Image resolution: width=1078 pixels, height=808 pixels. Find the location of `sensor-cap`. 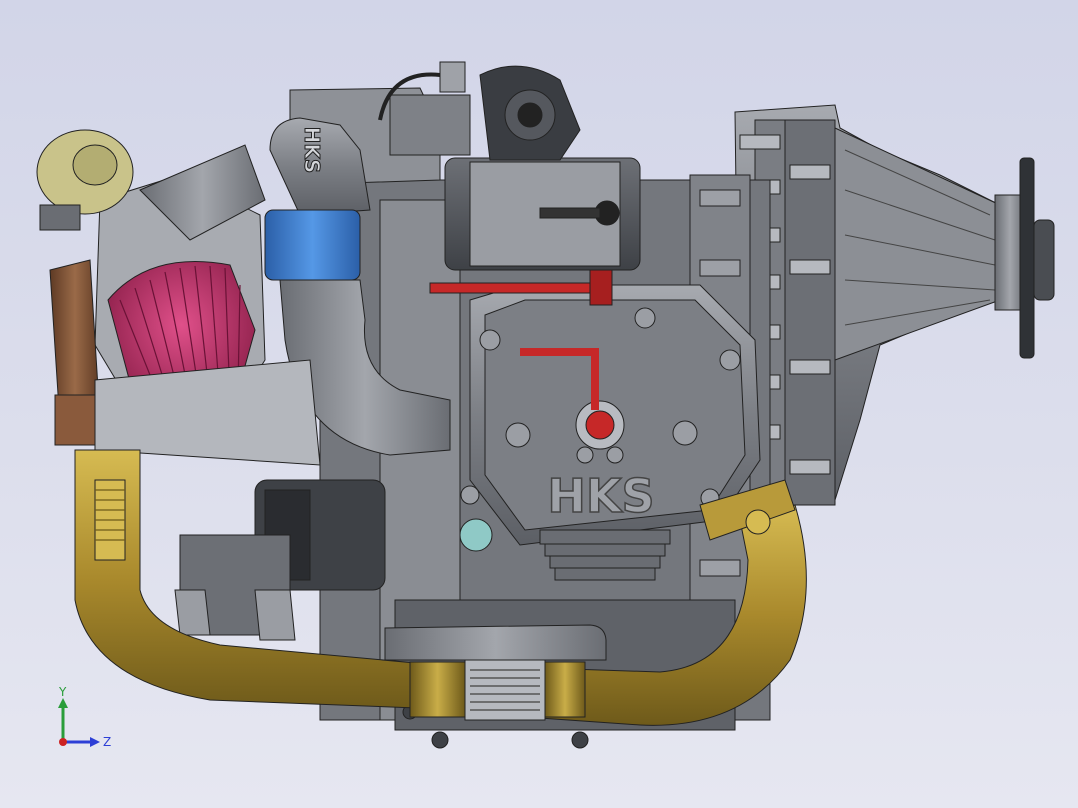

sensor-cap is located at coordinates (476, 535).